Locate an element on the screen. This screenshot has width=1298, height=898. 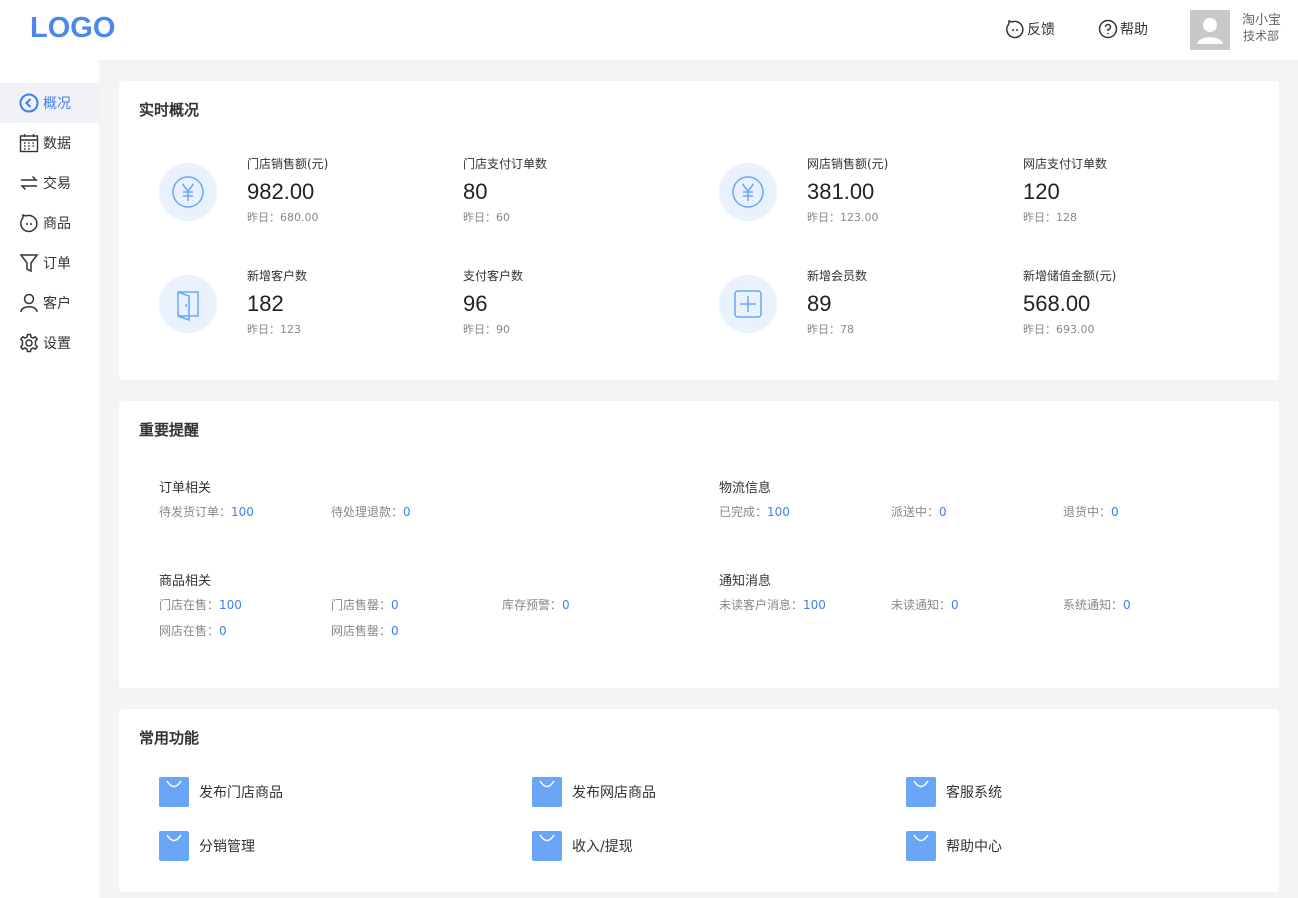
kv-label: 系统通知： is located at coordinates (1093, 605).